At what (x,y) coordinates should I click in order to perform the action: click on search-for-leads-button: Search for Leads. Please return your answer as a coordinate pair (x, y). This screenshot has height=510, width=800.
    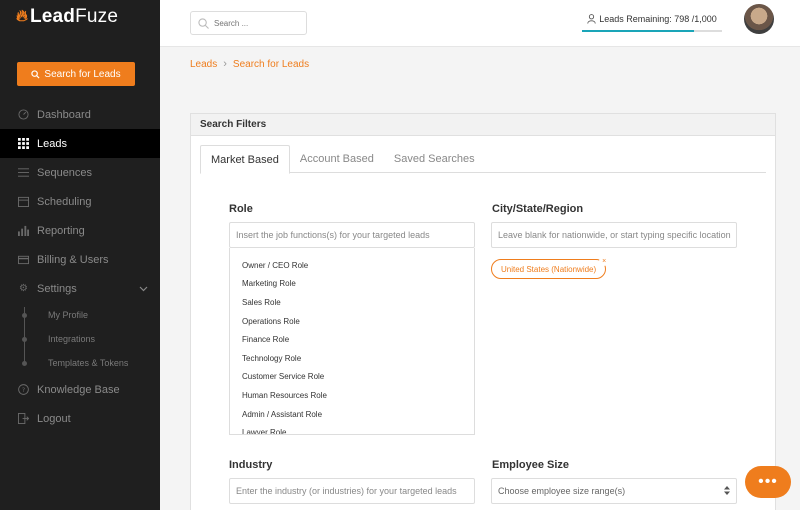
    Looking at the image, I should click on (76, 74).